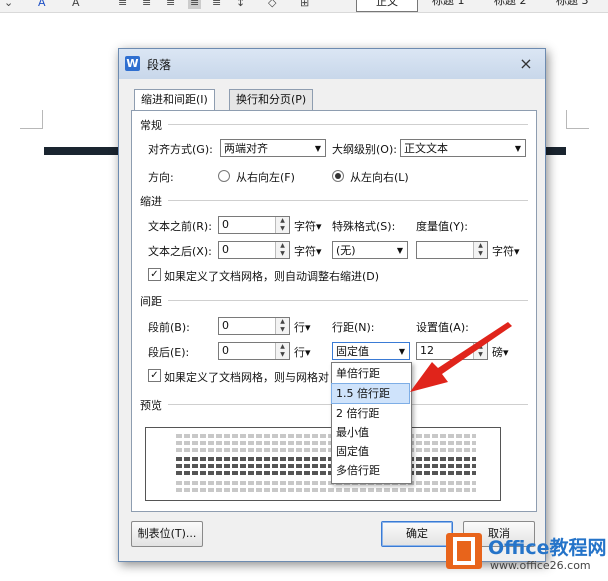  I want to click on tab-indent-spacing: 缩进和间距(I), so click(174, 100).